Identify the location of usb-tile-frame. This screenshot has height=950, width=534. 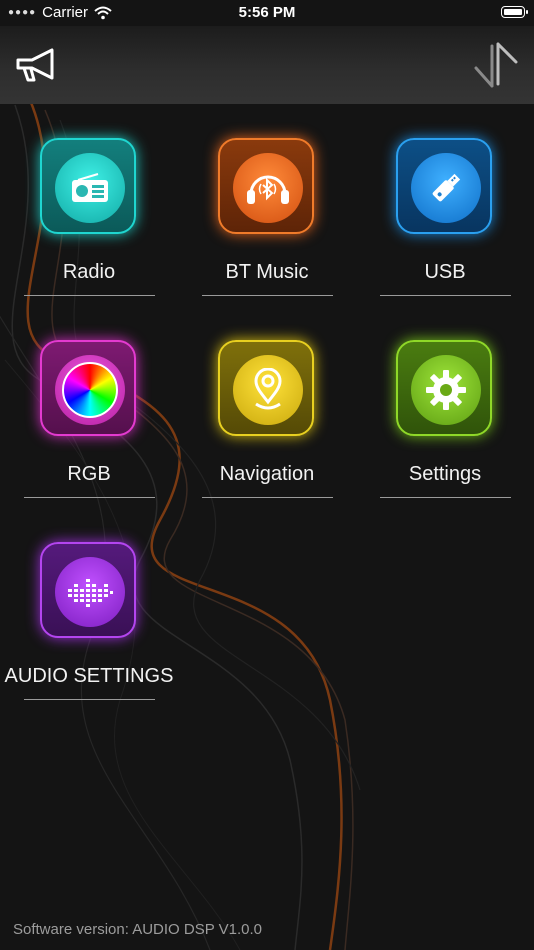
(444, 186).